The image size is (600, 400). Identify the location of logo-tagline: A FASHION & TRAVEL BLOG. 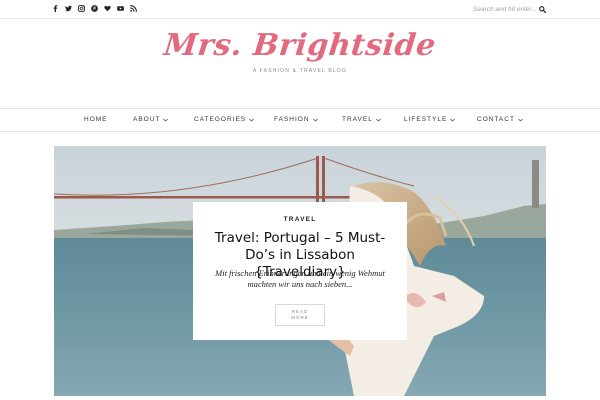
(300, 71).